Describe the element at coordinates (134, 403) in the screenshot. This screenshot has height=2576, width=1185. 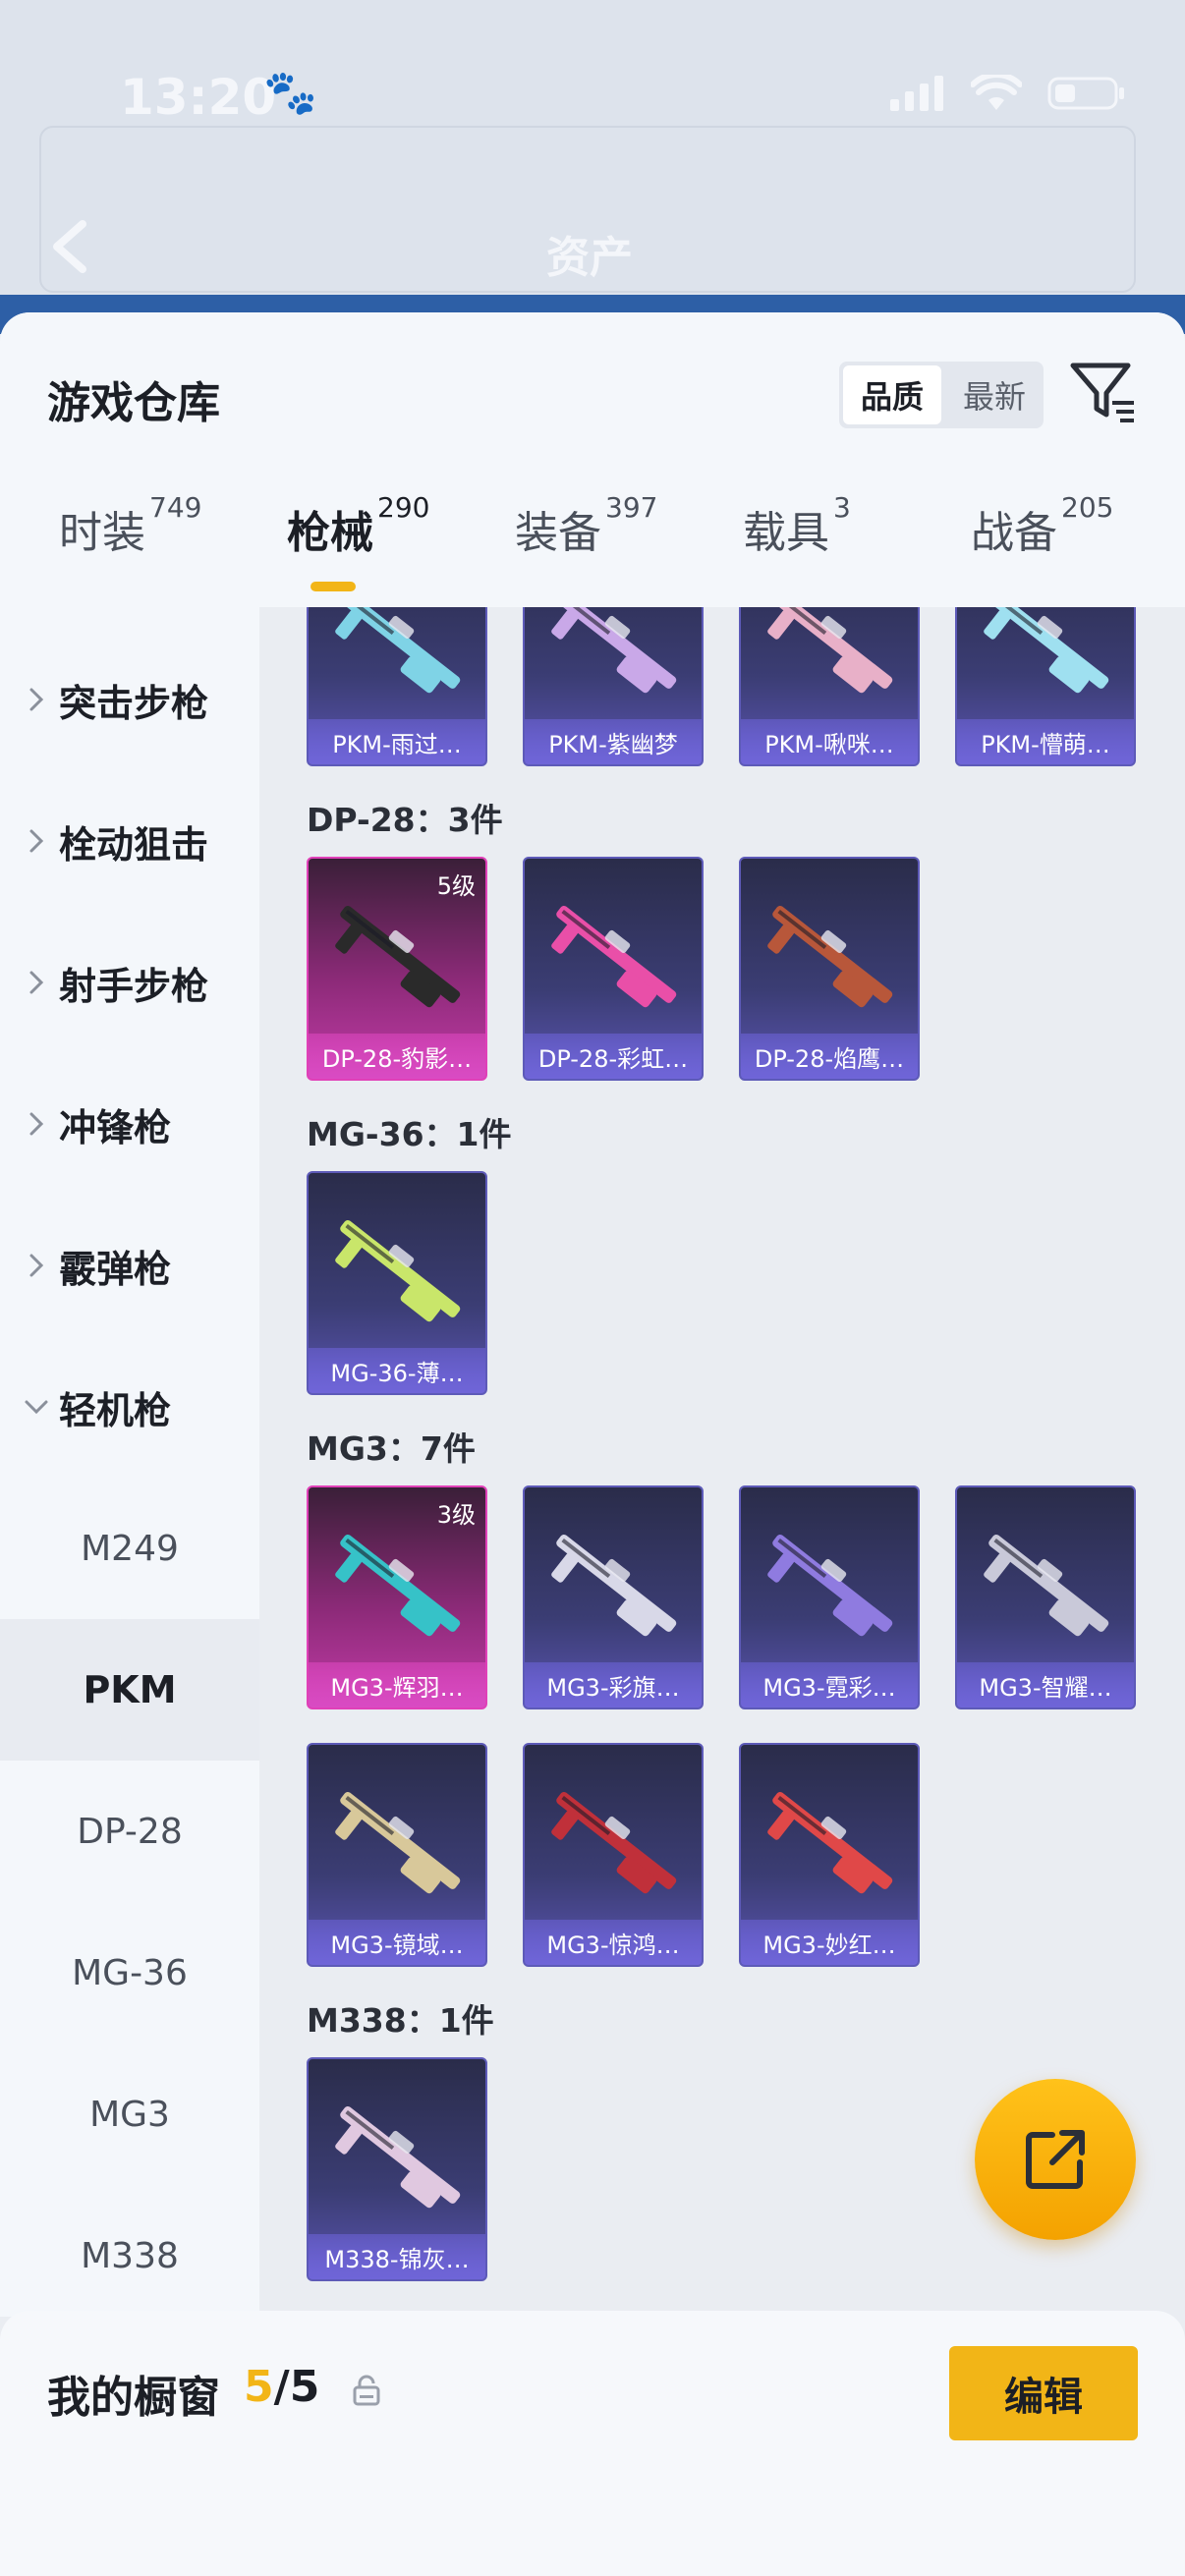
I see `sheet-title: 游戏仓库` at that location.